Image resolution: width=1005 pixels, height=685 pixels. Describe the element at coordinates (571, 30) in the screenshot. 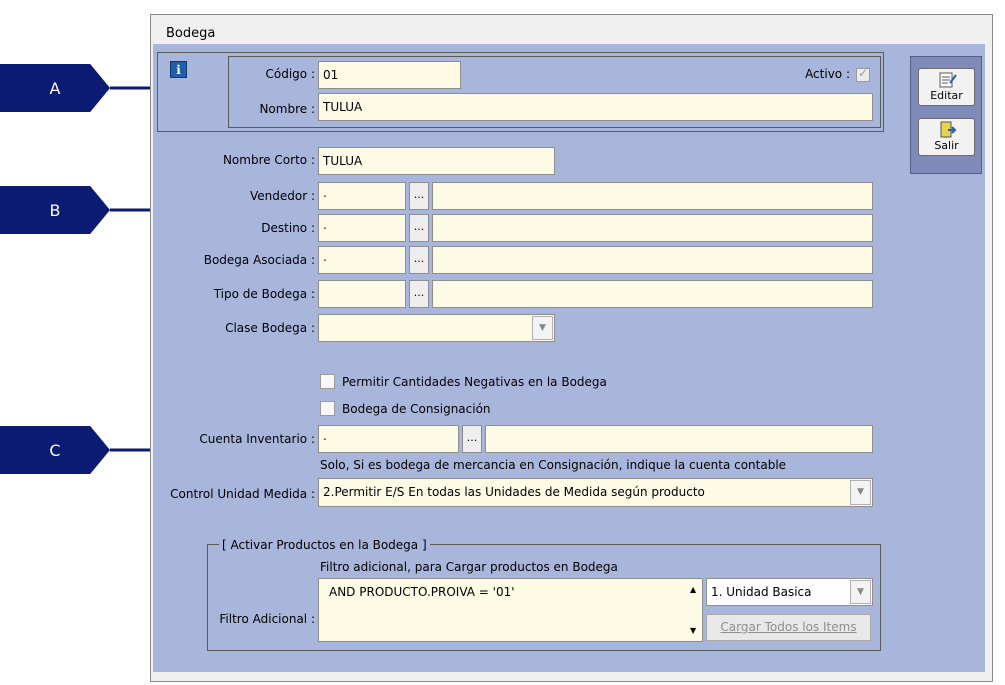

I see `title-bar` at that location.